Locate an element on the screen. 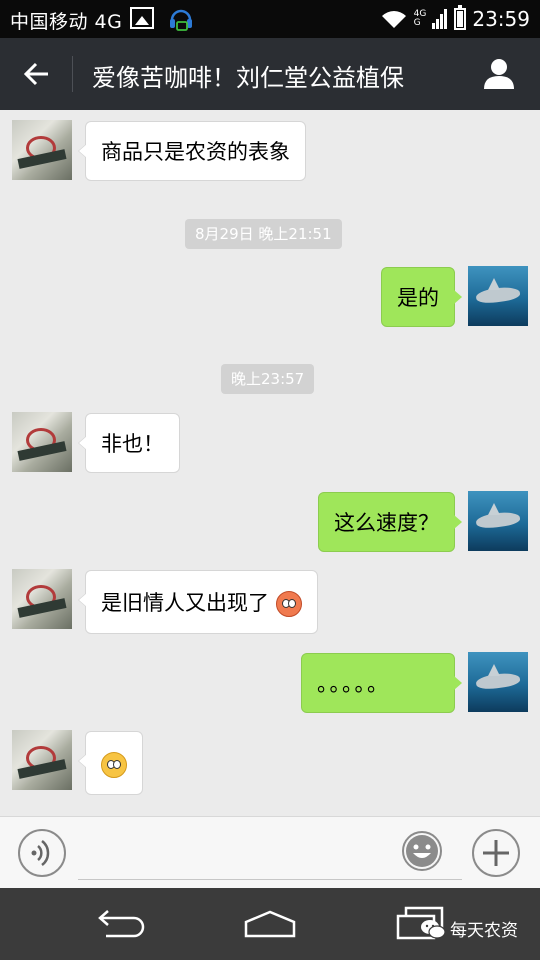  system-nav-bar: 每天农资 is located at coordinates (270, 924).